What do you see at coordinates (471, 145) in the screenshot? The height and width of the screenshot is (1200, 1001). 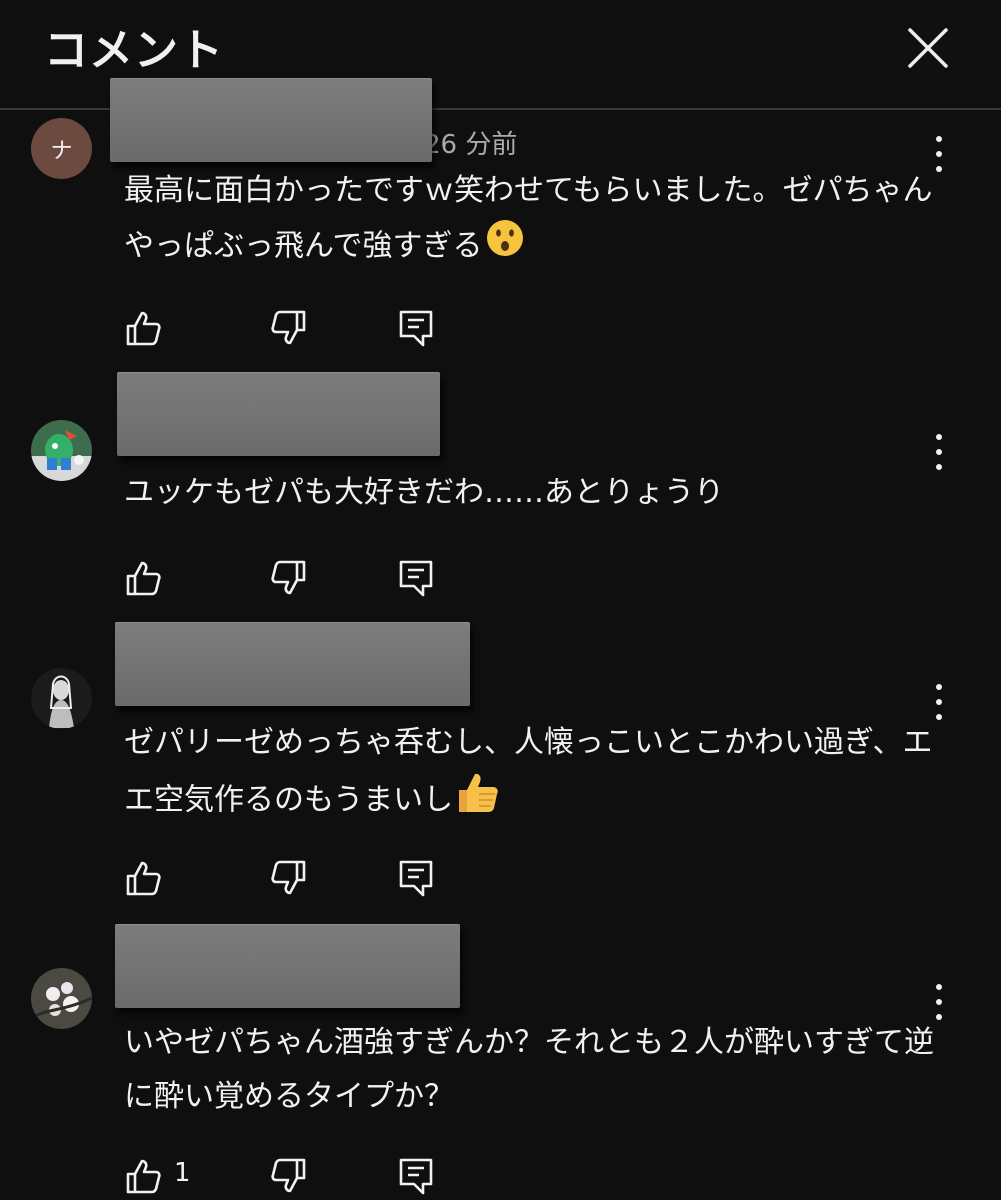 I see `comment-timestamp: 26 分前` at bounding box center [471, 145].